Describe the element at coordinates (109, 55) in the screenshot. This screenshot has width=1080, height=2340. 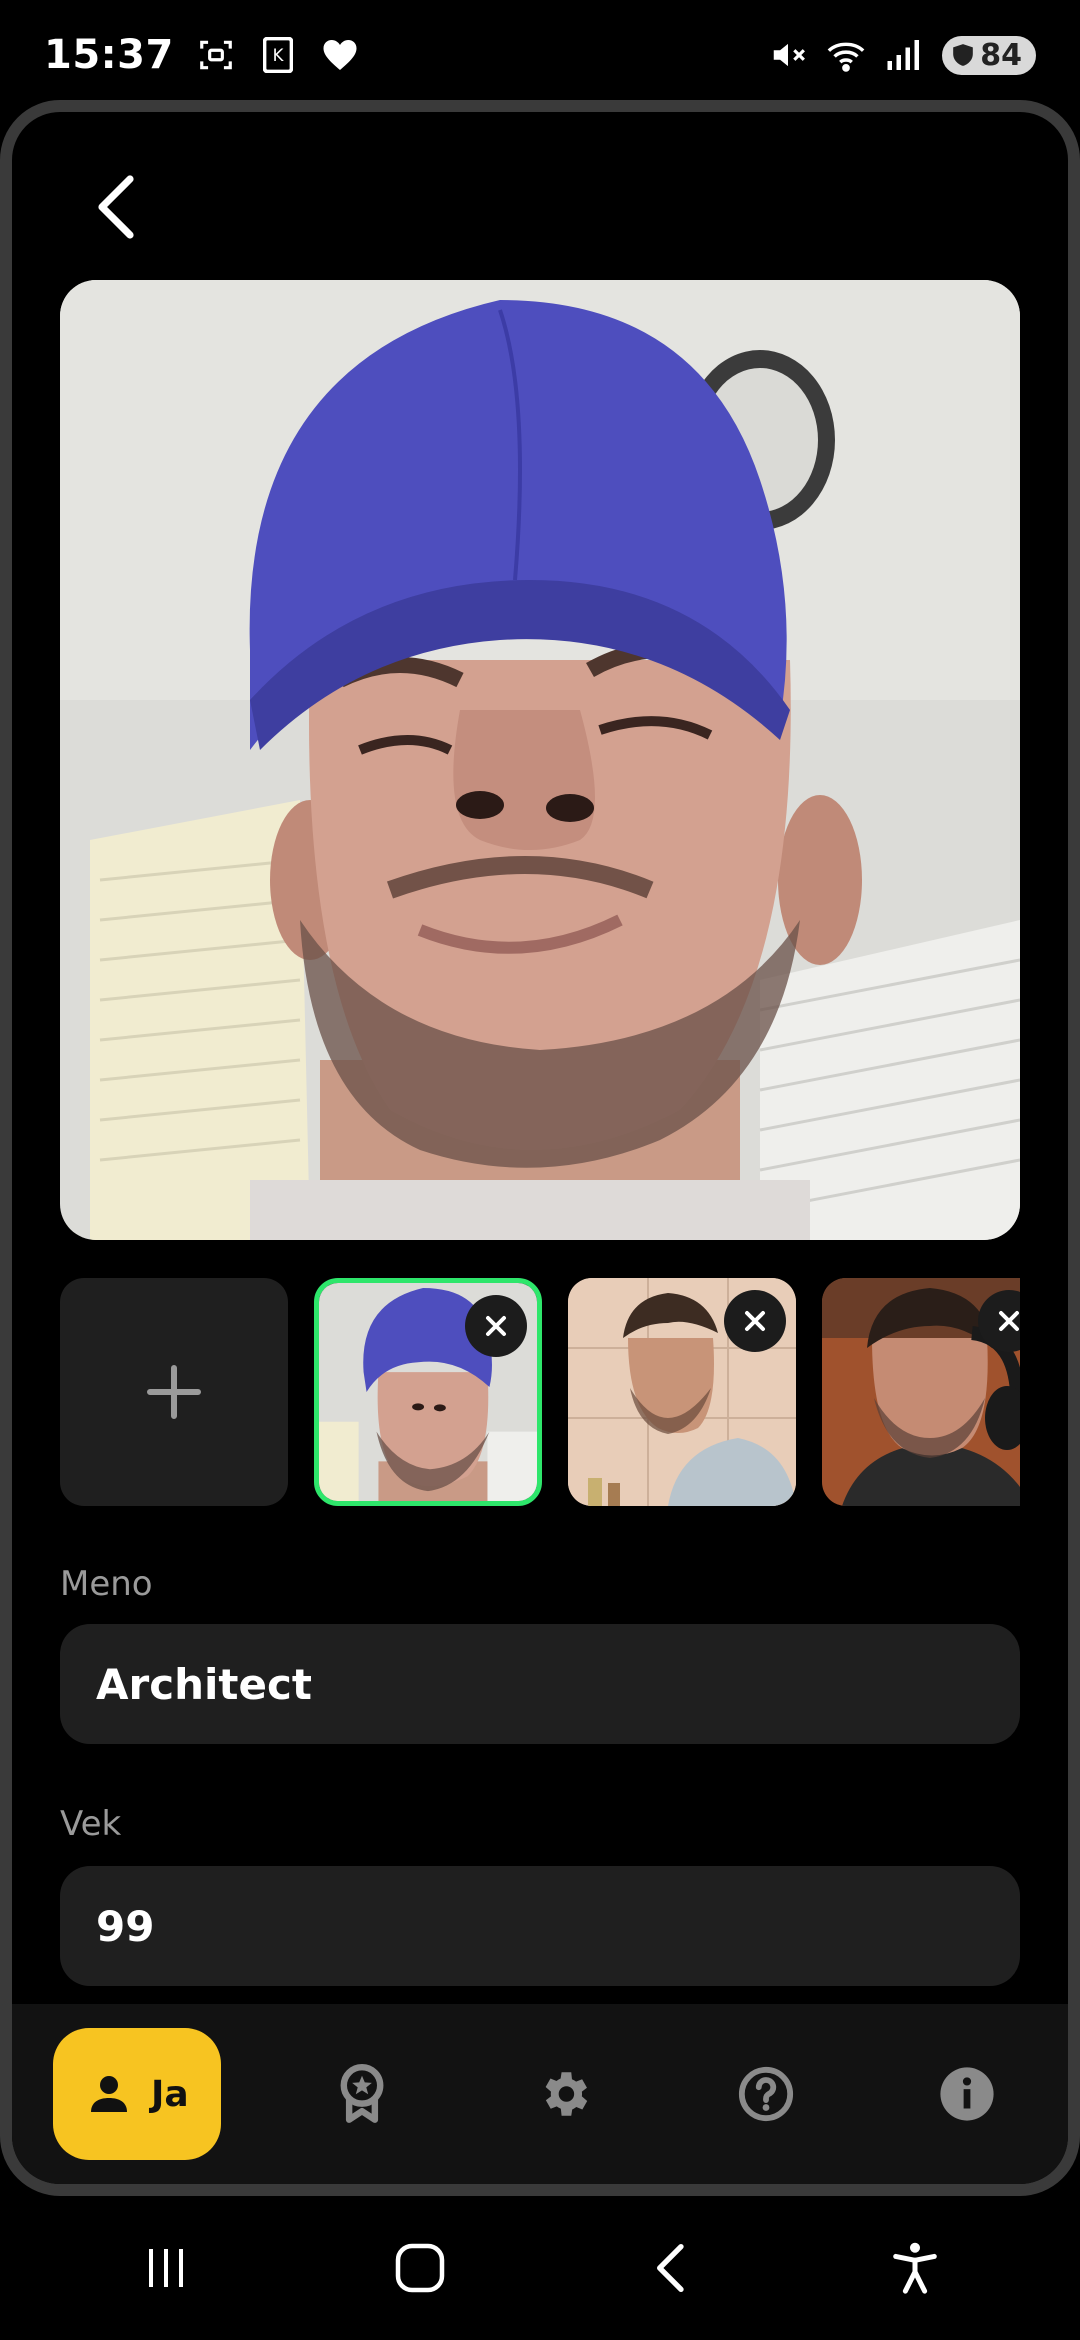
I see `status-time: 15:37` at that location.